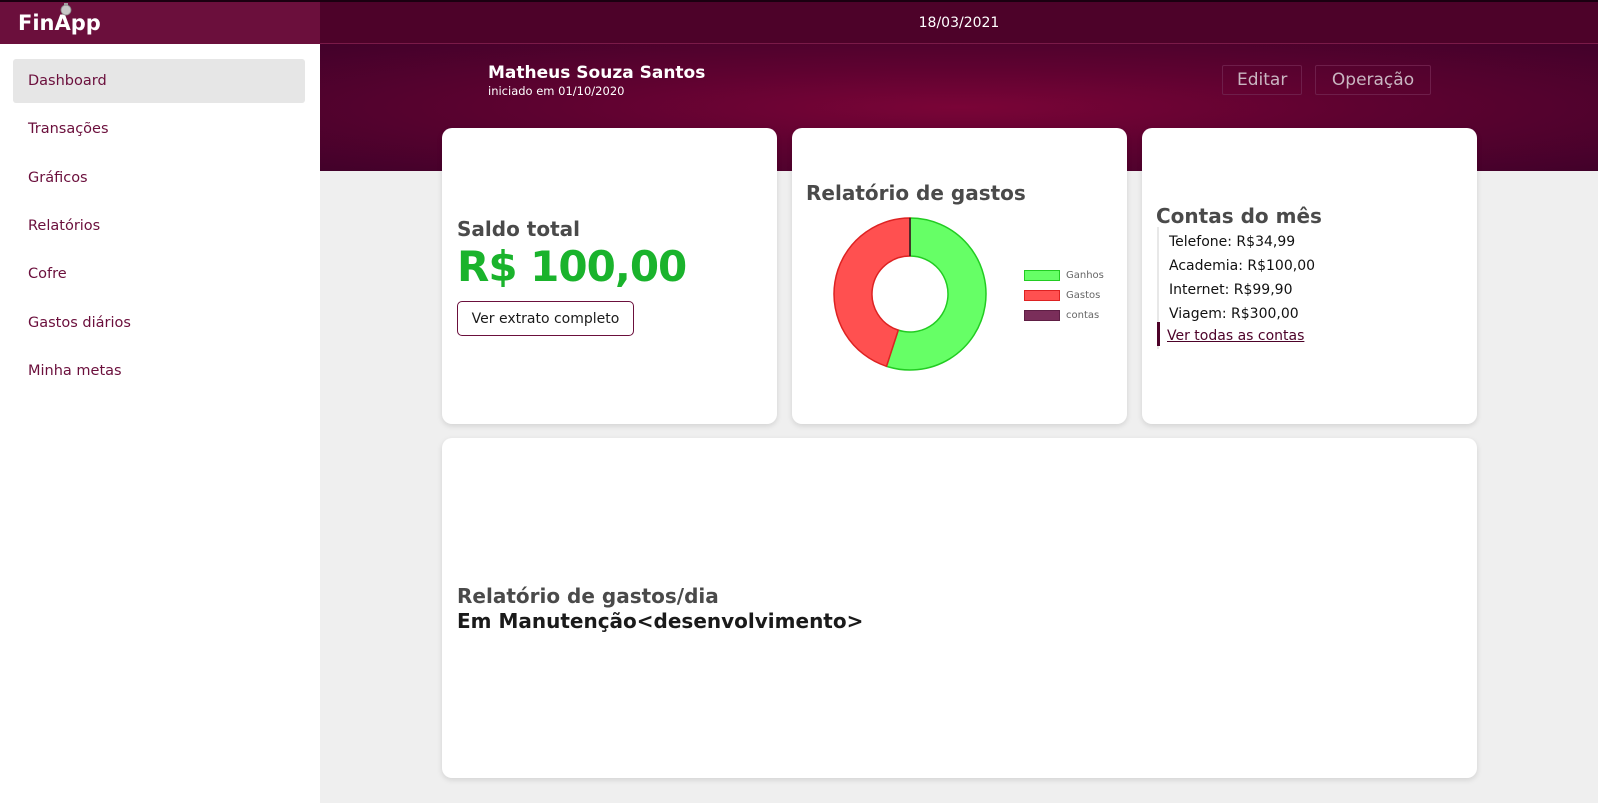  What do you see at coordinates (1085, 275) in the screenshot?
I see `legend-label: Ganhos` at bounding box center [1085, 275].